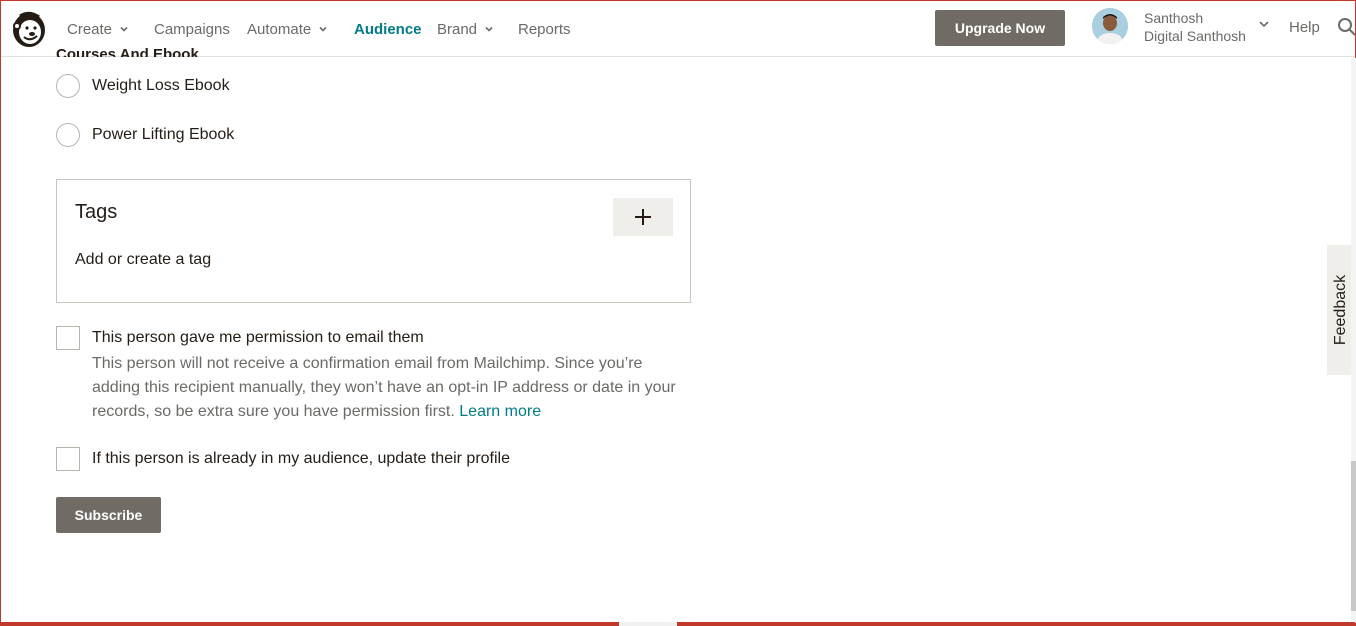  I want to click on add-tag-button, so click(643, 217).